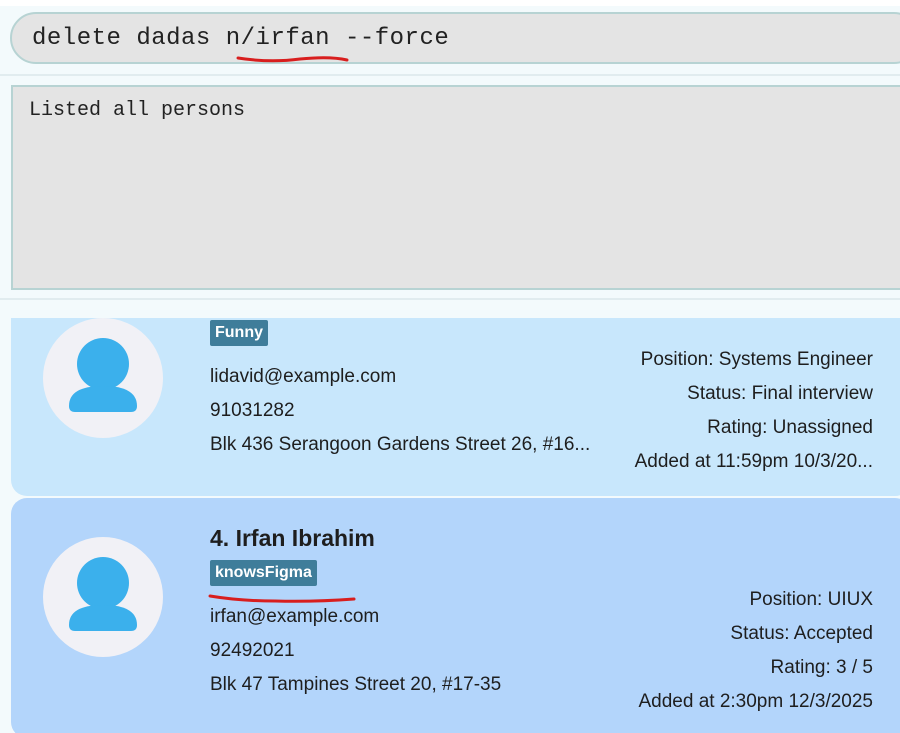  What do you see at coordinates (137, 110) in the screenshot?
I see `result-text: Listed all persons` at bounding box center [137, 110].